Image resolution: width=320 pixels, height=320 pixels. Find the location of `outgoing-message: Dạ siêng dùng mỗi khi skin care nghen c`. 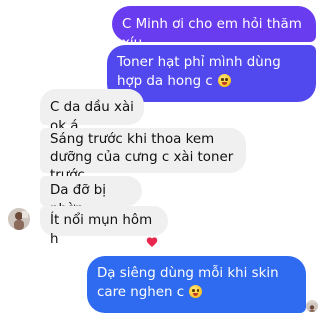

outgoing-message: Dạ siêng dùng mỗi khi skin care nghen c is located at coordinates (196, 284).